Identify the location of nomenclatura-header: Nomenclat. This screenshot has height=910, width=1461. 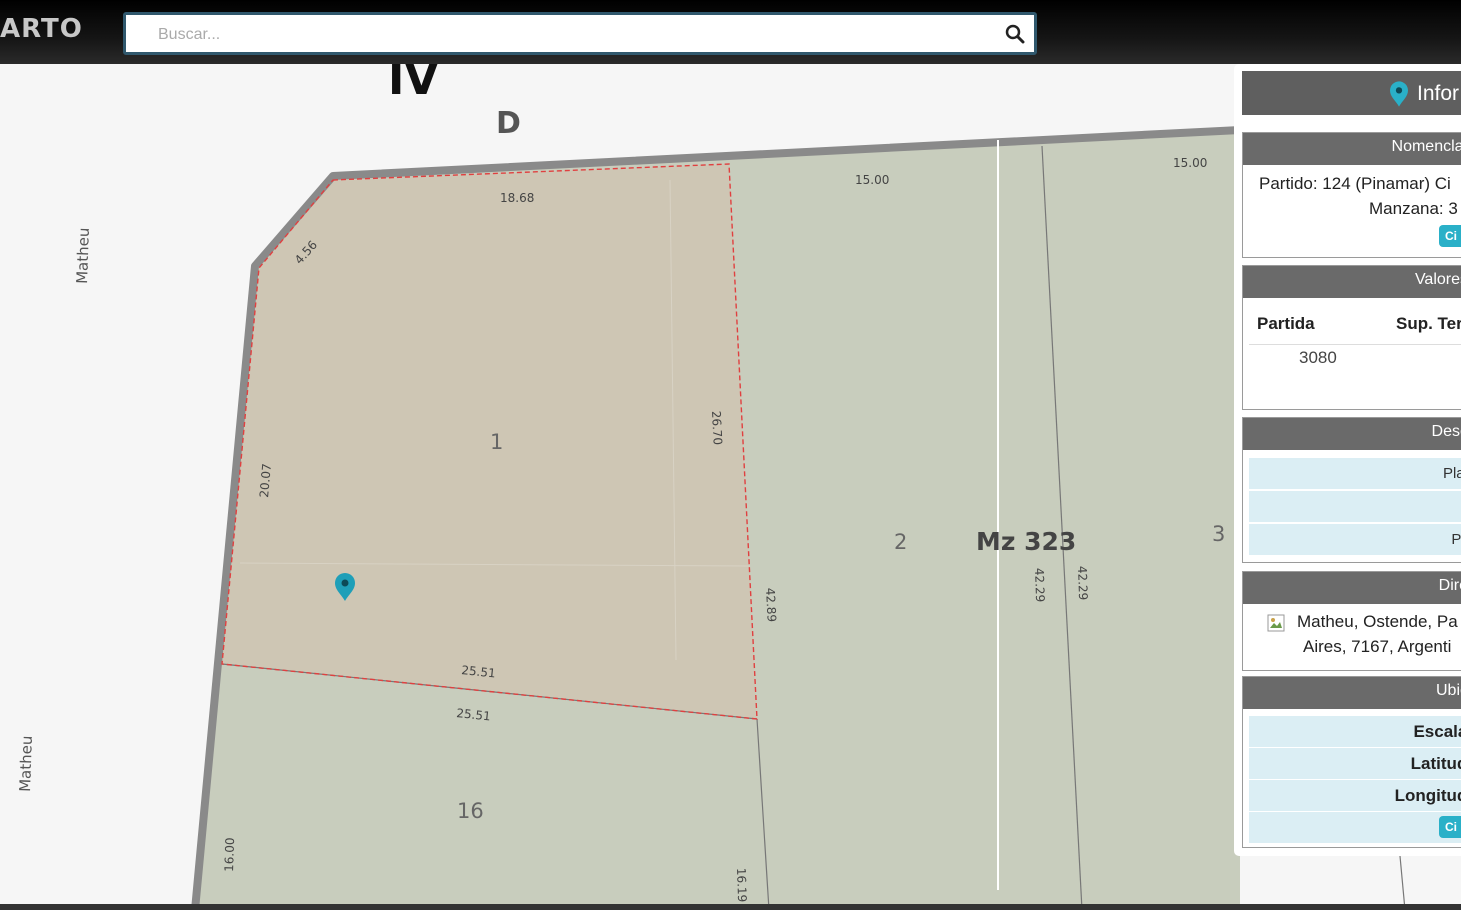
(1352, 149).